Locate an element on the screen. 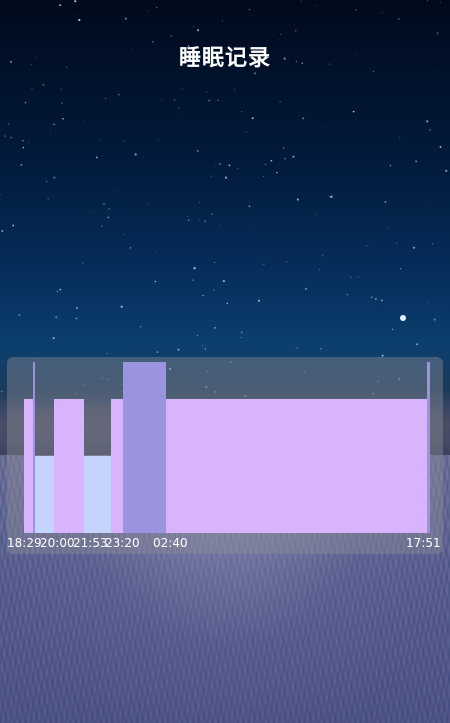  x-tick-label: 21:53 is located at coordinates (90, 543).